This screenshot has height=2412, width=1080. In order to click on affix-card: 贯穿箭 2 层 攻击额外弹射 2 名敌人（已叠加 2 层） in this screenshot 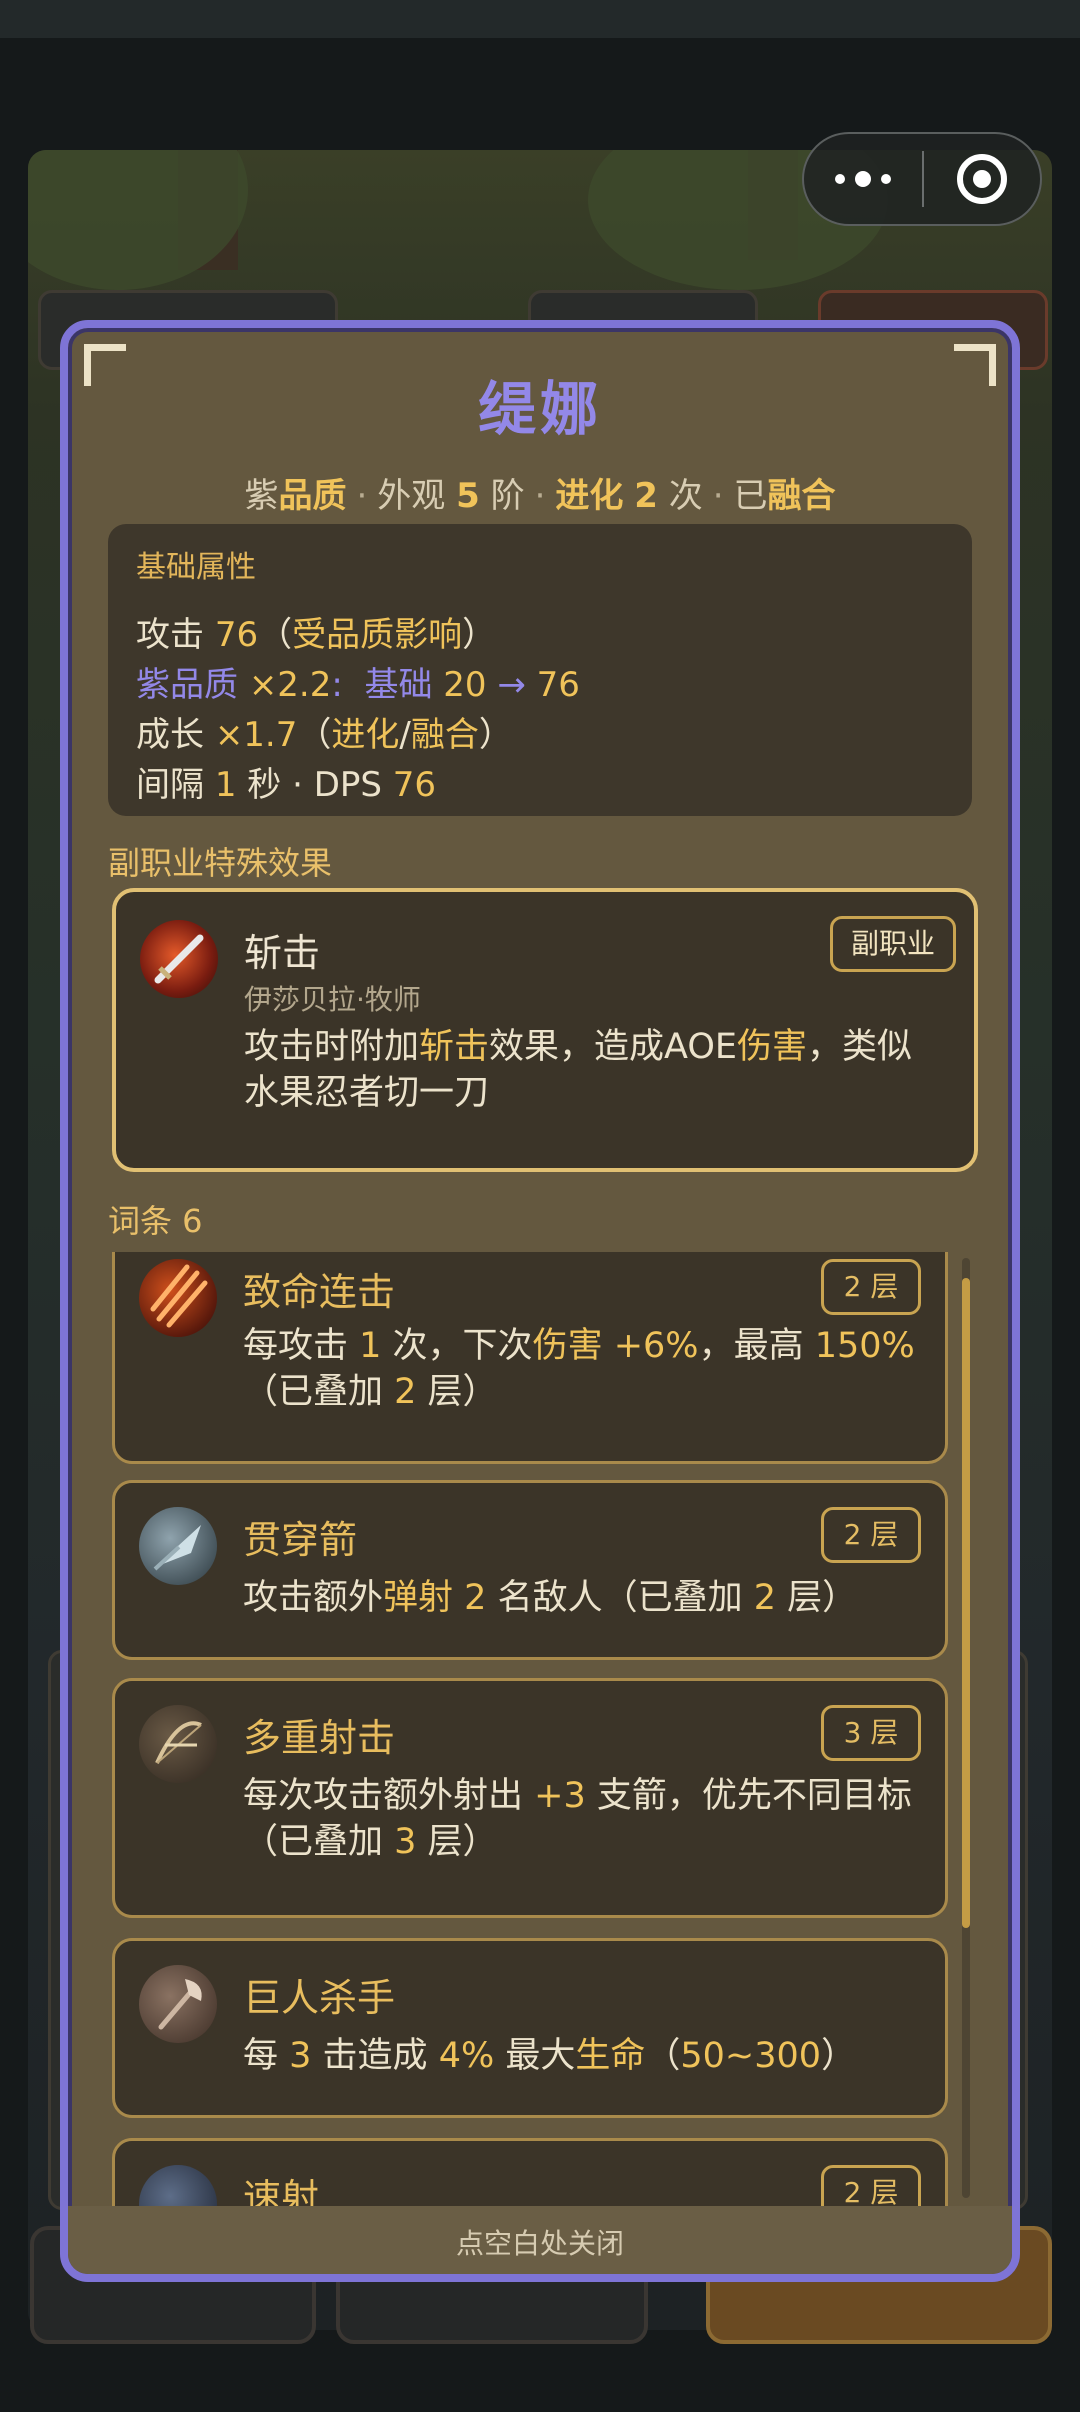, I will do `click(530, 1570)`.